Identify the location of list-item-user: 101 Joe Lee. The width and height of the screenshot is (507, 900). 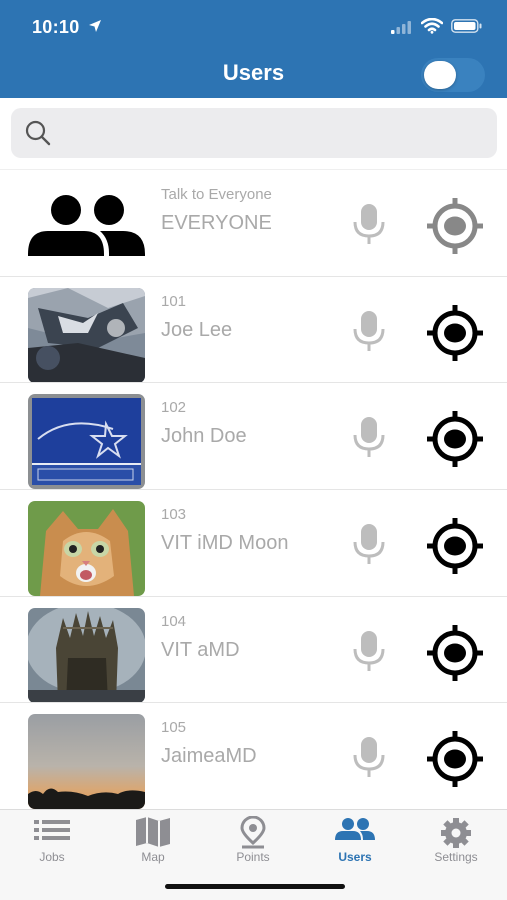
(253, 329).